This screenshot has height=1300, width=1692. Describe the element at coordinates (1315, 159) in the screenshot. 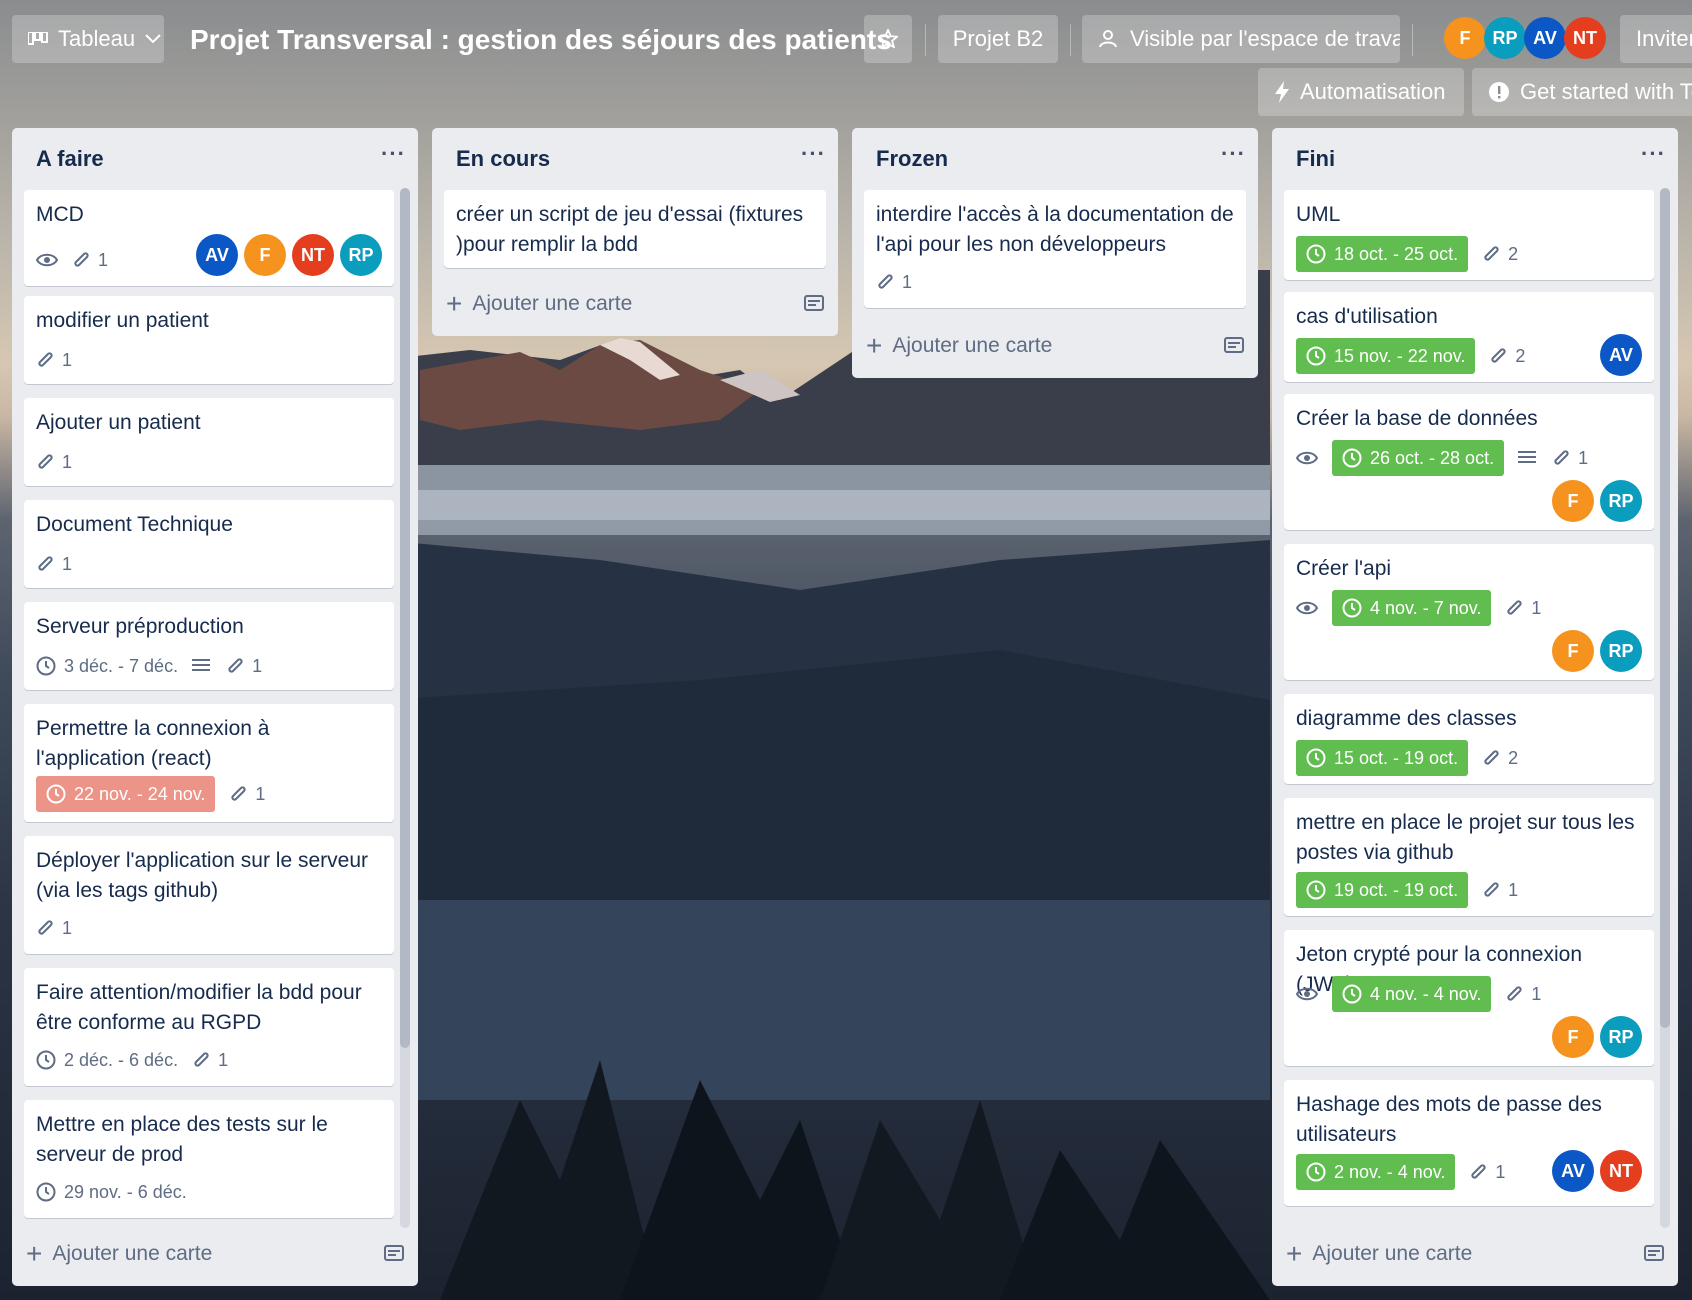

I see `list-title: Fini` at that location.